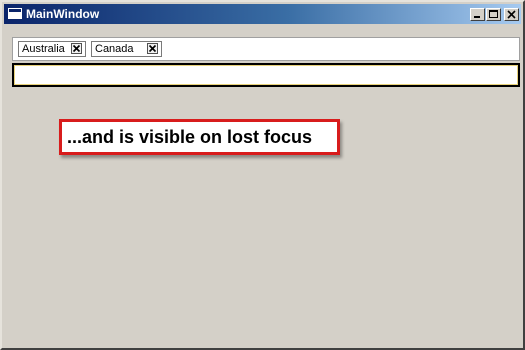  Describe the element at coordinates (266, 49) in the screenshot. I see `tag-box: Australia Canada` at that location.